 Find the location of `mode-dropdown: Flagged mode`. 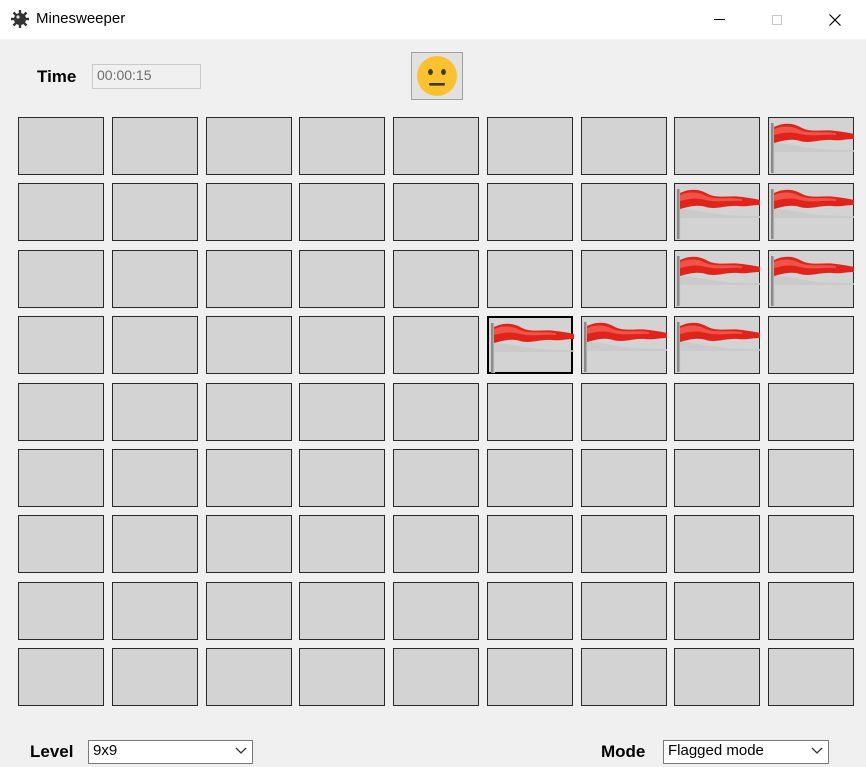

mode-dropdown: Flagged mode is located at coordinates (746, 752).